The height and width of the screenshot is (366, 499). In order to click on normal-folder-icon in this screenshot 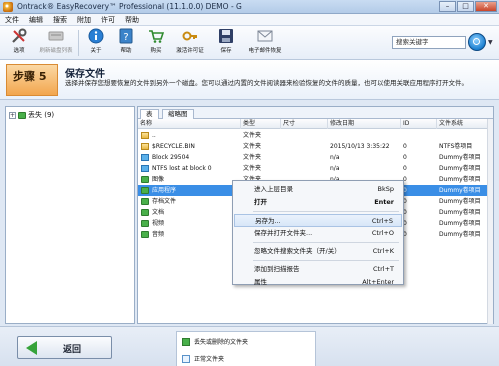, I will do `click(145, 168)`.